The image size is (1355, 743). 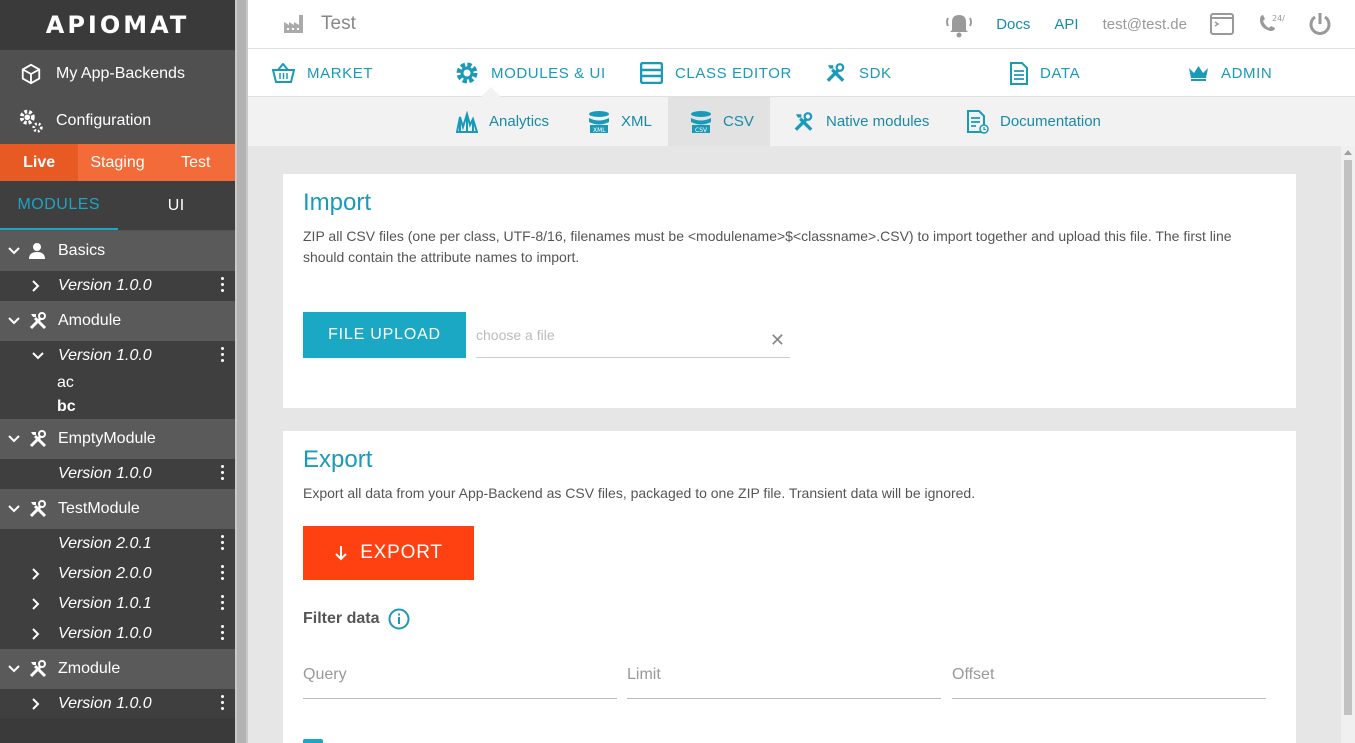 I want to click on environment-tabs: Live Staging Test, so click(x=117, y=162).